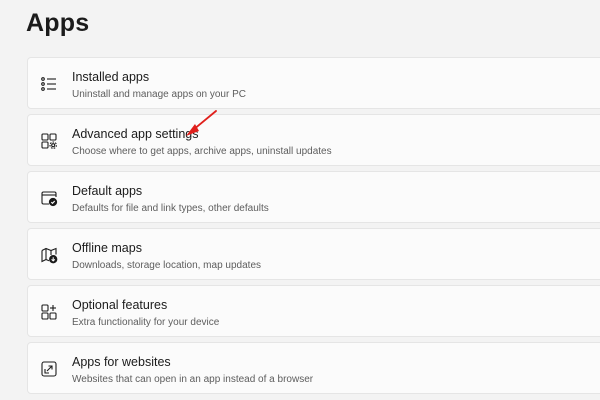 This screenshot has height=400, width=600. Describe the element at coordinates (49, 141) in the screenshot. I see `advanced-app-settings-icon` at that location.